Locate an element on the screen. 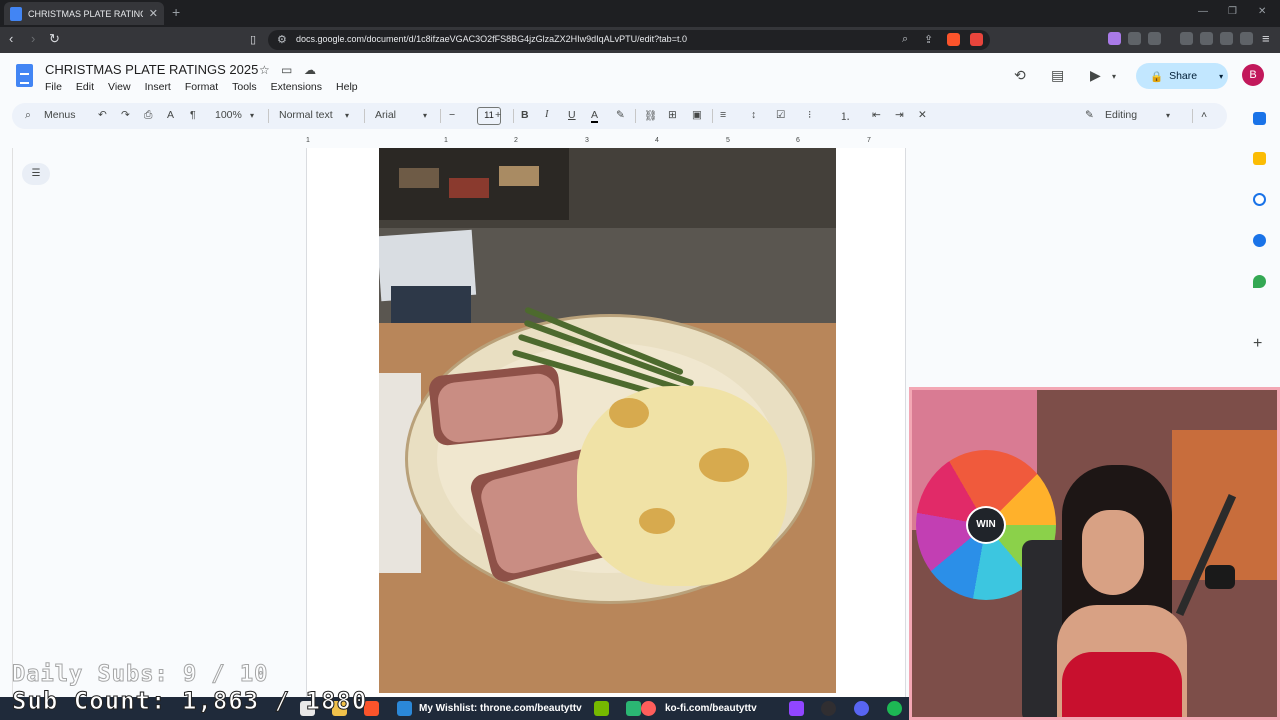 The image size is (1280, 720). share-button: 🔒 Share ▾ is located at coordinates (1182, 76).